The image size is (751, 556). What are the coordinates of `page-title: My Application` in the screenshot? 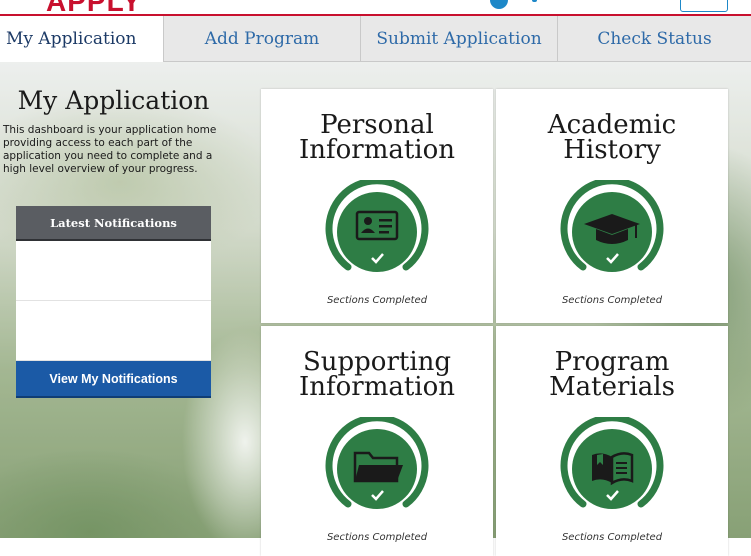 It's located at (113, 100).